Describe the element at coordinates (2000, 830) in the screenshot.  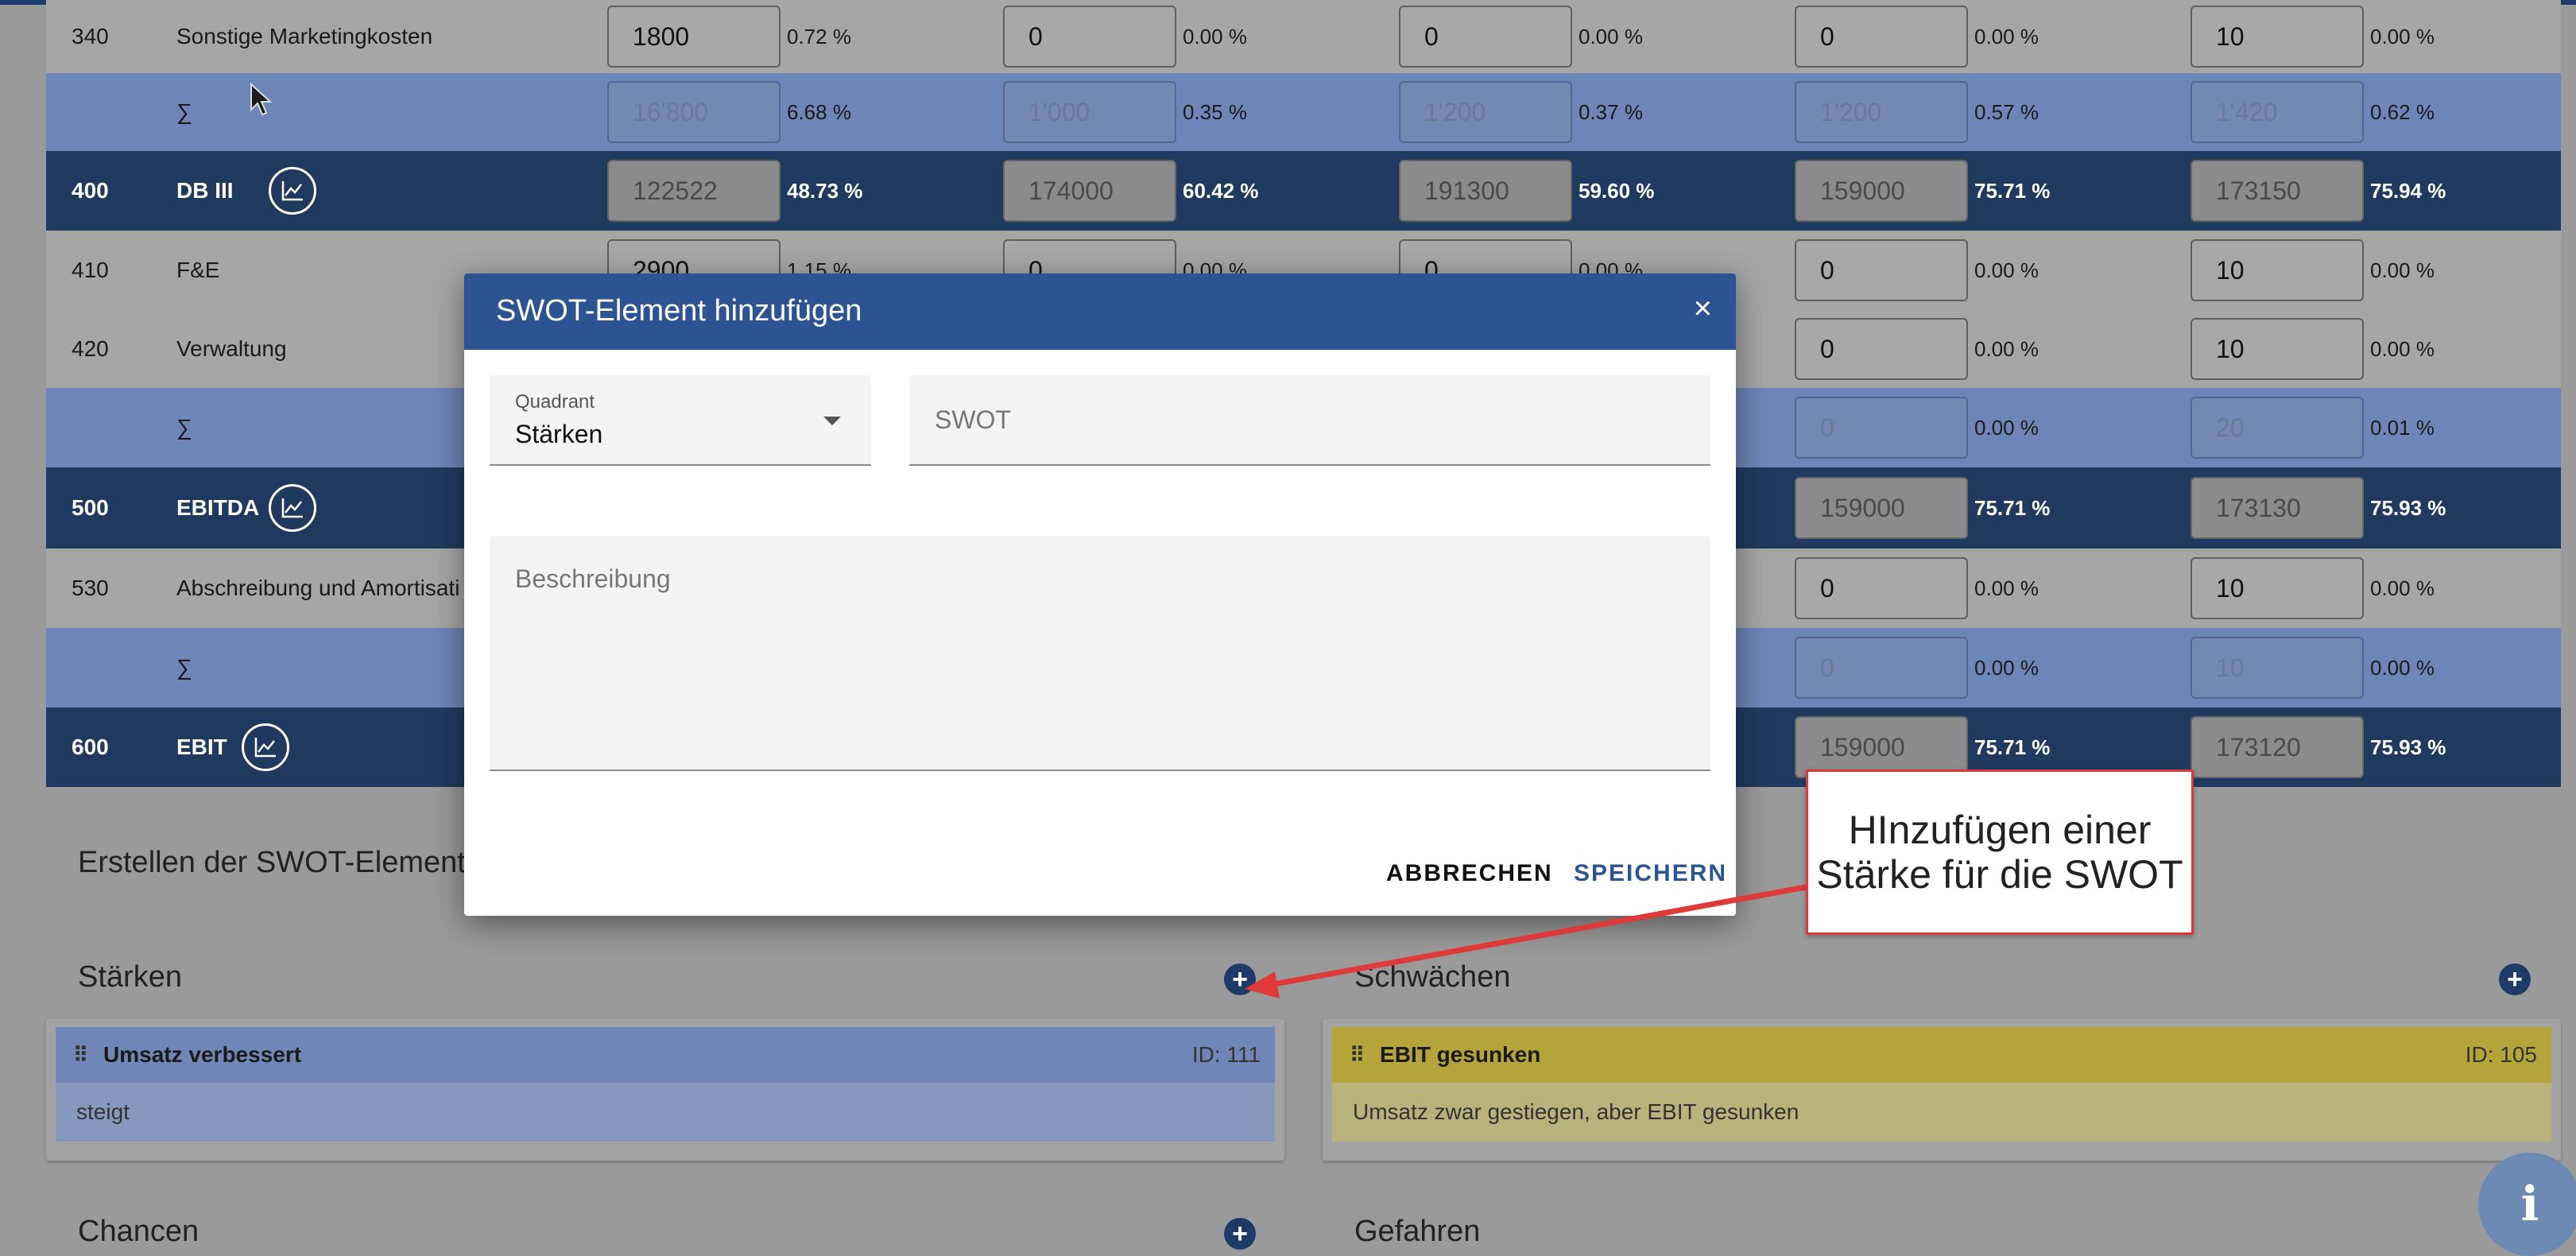
I see `callout-line-1: HInzufügen einer` at that location.